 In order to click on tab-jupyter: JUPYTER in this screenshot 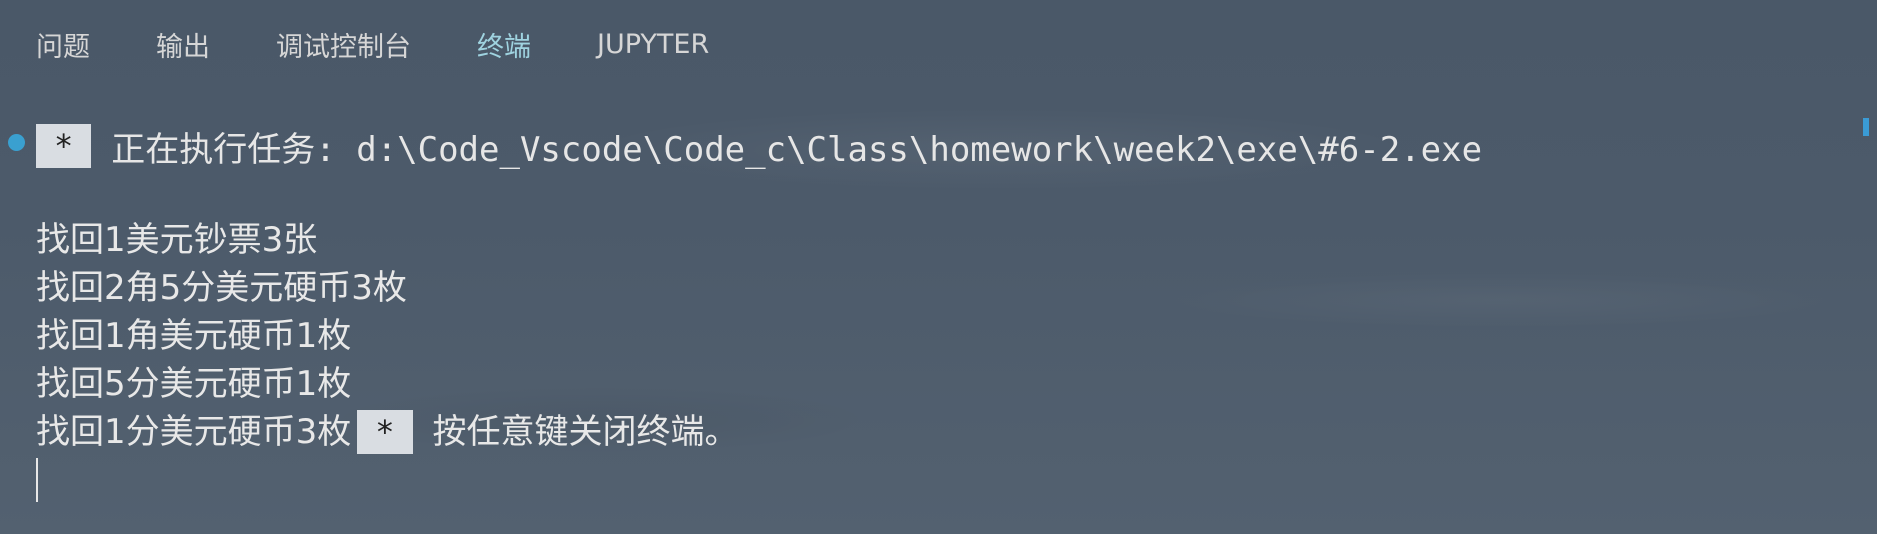, I will do `click(653, 44)`.